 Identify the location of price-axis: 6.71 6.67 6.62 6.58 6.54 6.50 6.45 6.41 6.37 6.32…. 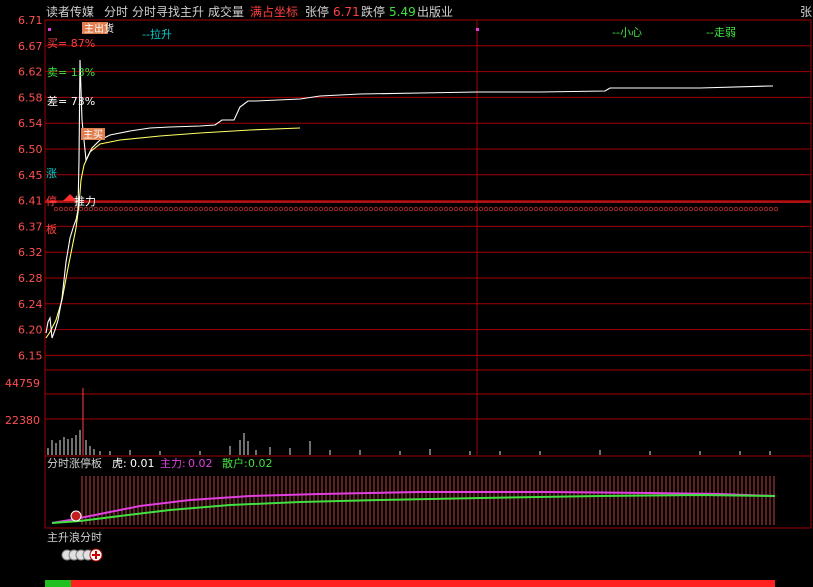
(30, 188).